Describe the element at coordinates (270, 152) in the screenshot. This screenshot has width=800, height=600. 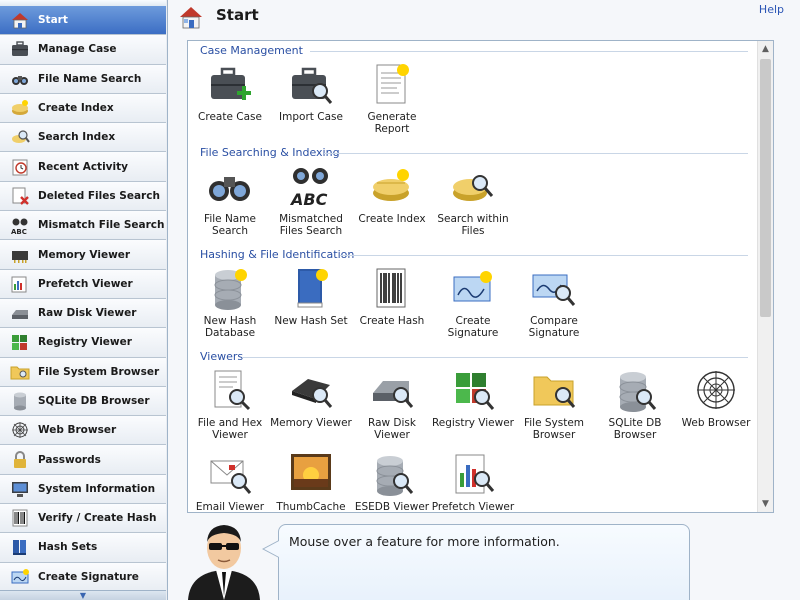
I see `section-title-file-searching: File Searching & Indexing` at that location.